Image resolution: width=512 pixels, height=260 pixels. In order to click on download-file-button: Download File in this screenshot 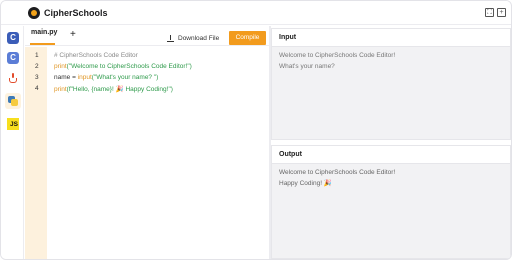, I will do `click(198, 38)`.